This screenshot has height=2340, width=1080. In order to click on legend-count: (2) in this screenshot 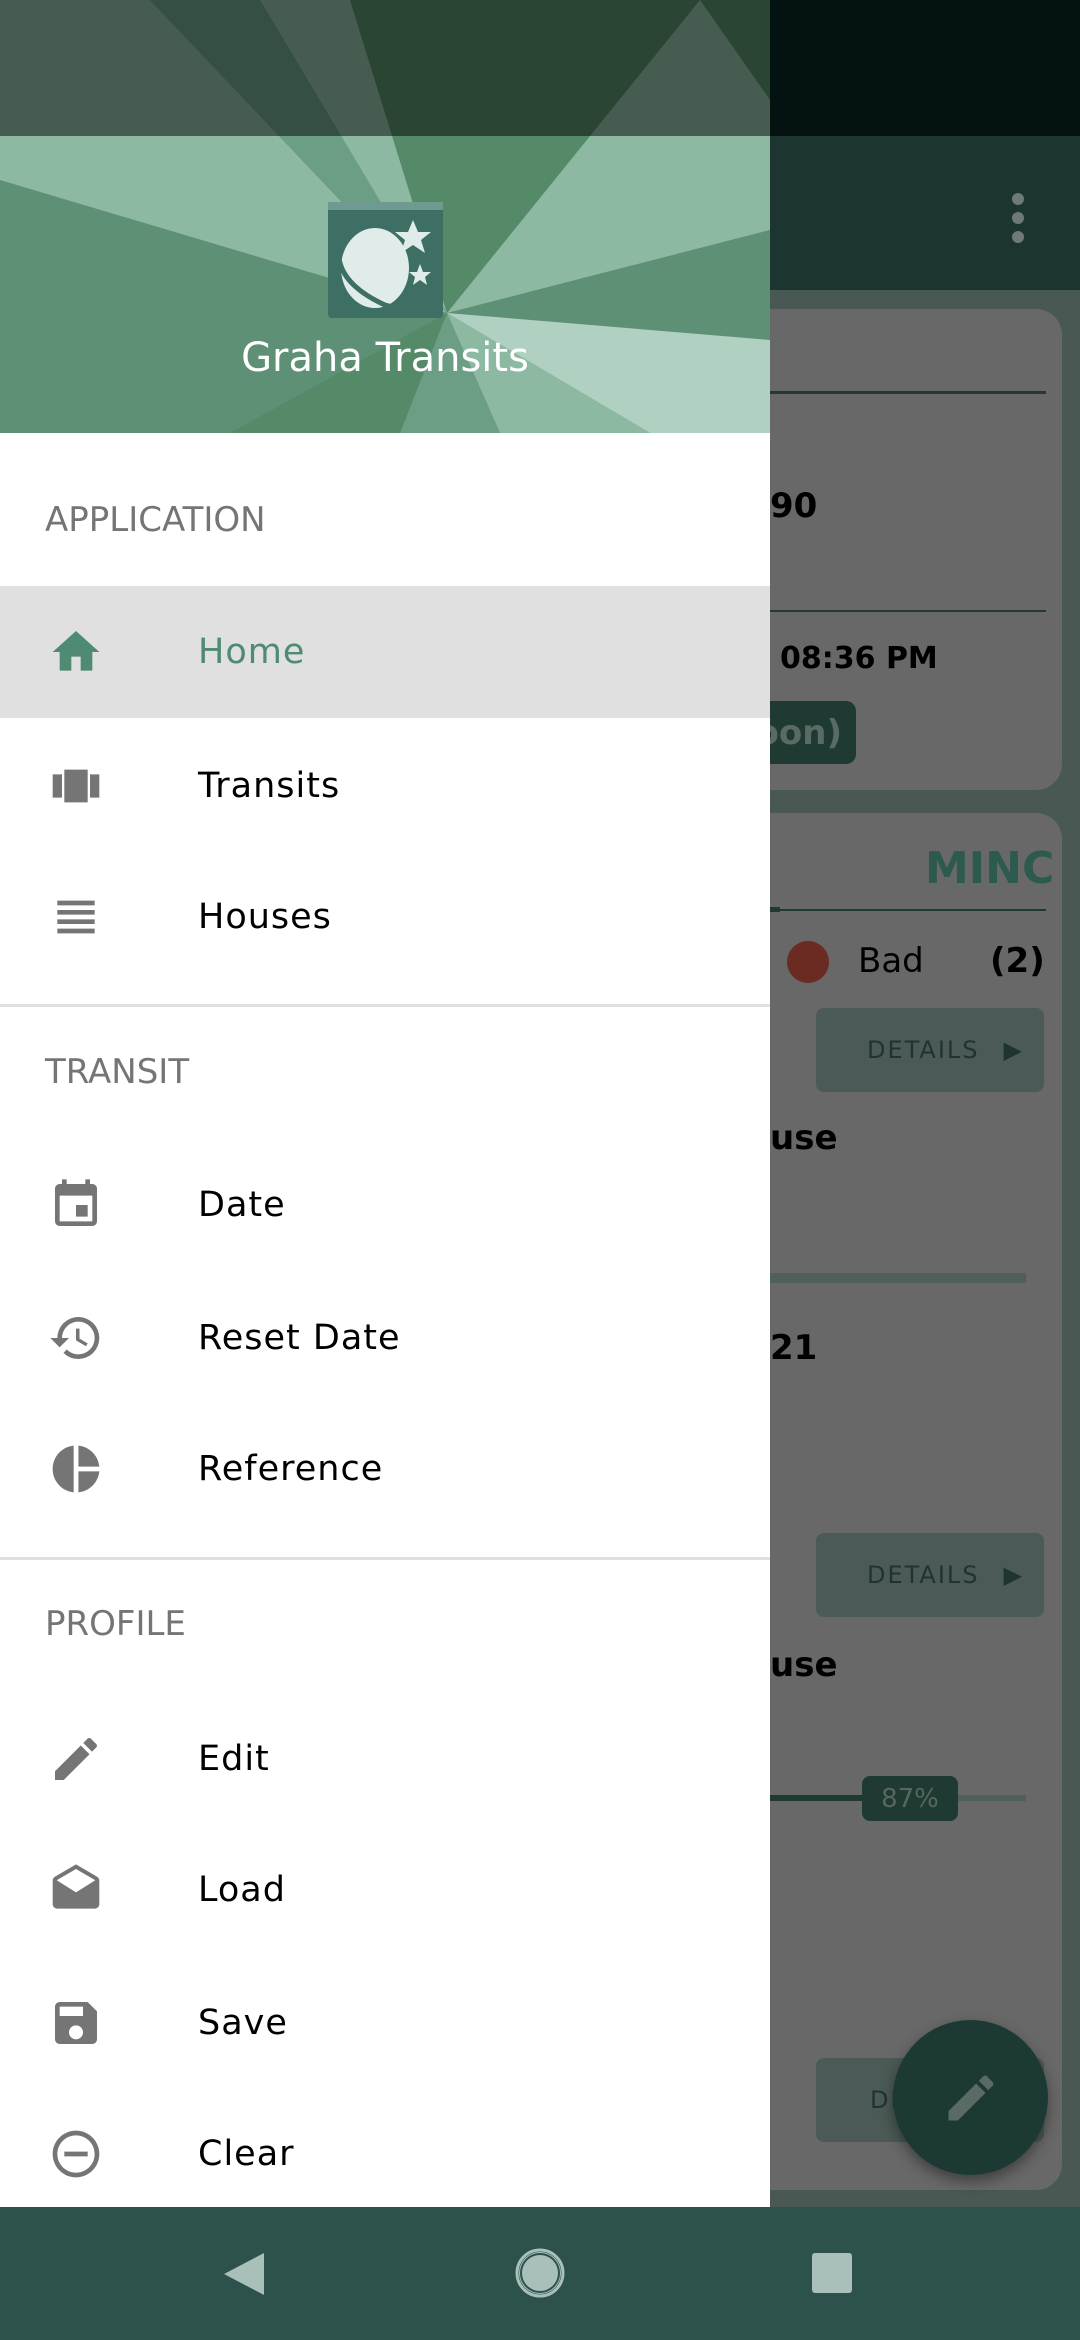, I will do `click(1017, 961)`.